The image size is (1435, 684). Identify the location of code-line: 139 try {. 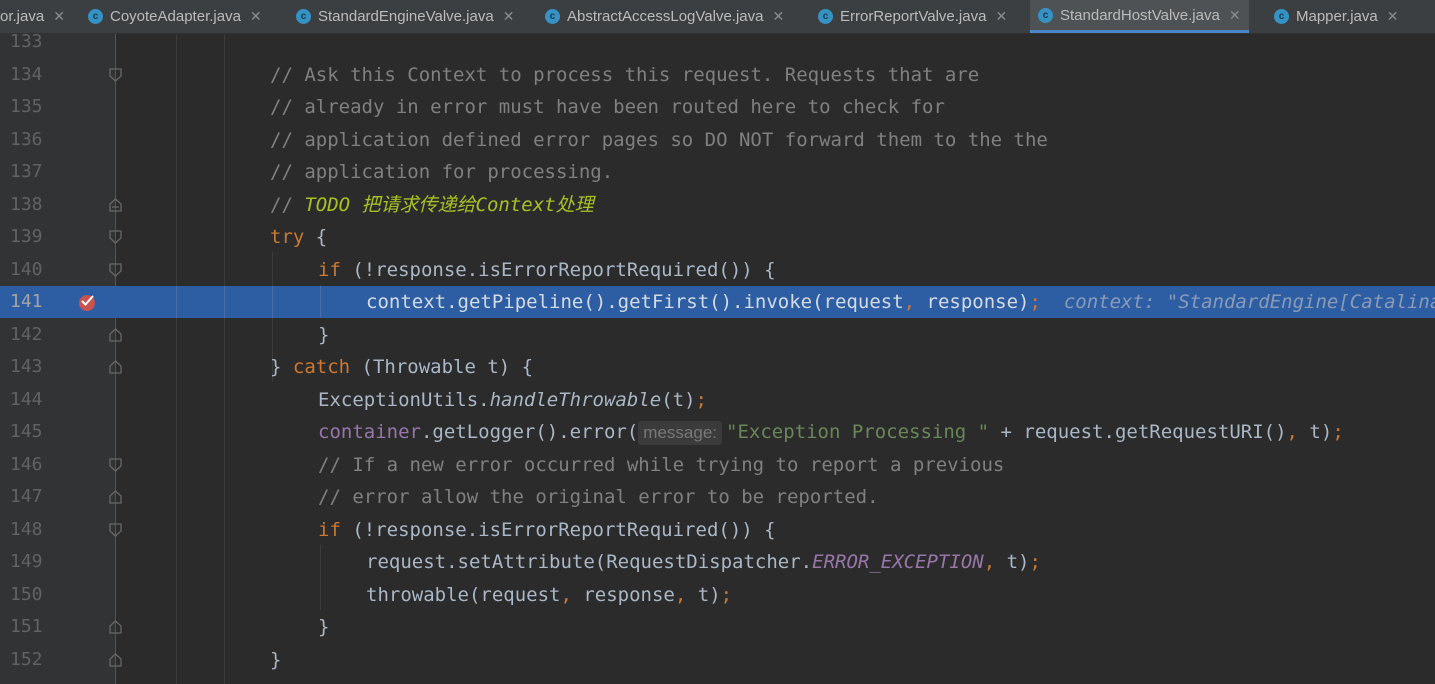
(717, 237).